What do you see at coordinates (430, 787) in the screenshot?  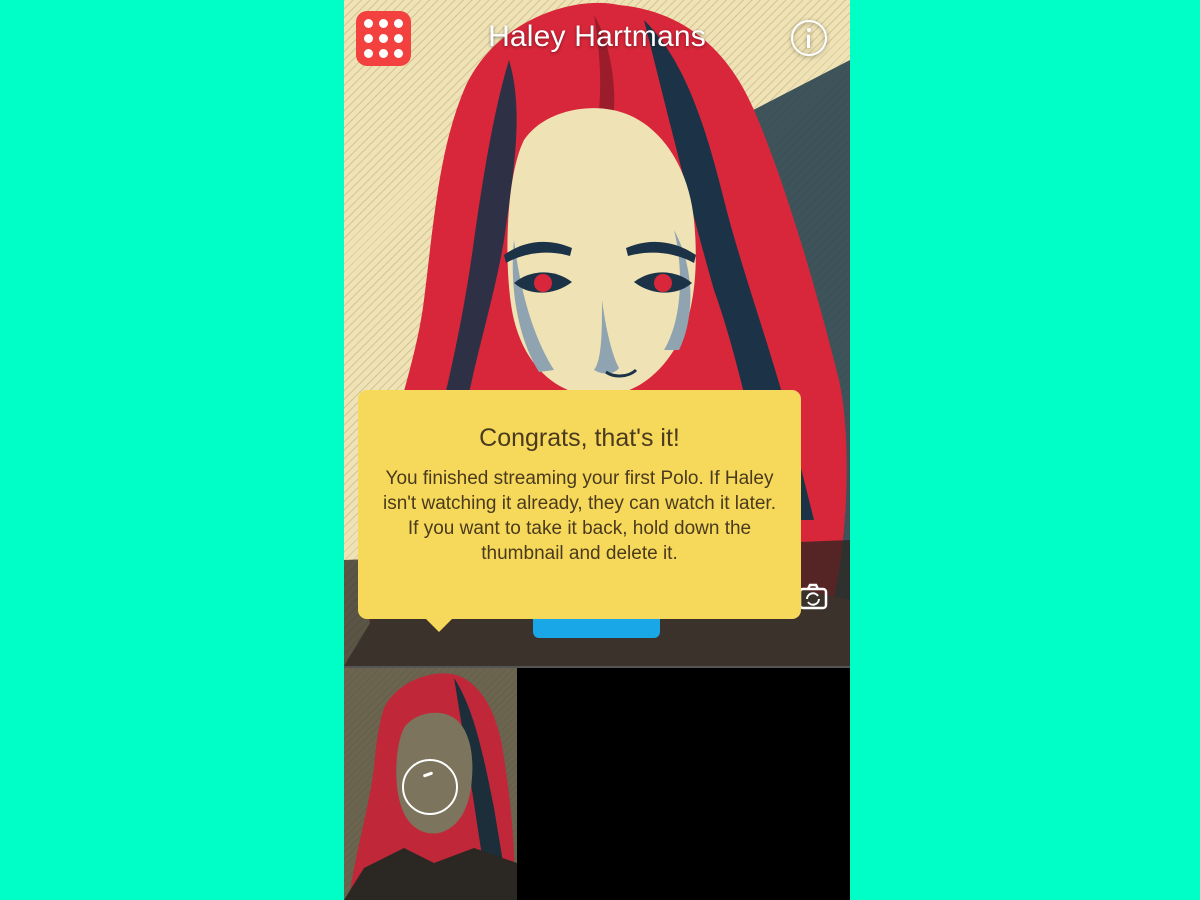 I see `loading-spinner-icon` at bounding box center [430, 787].